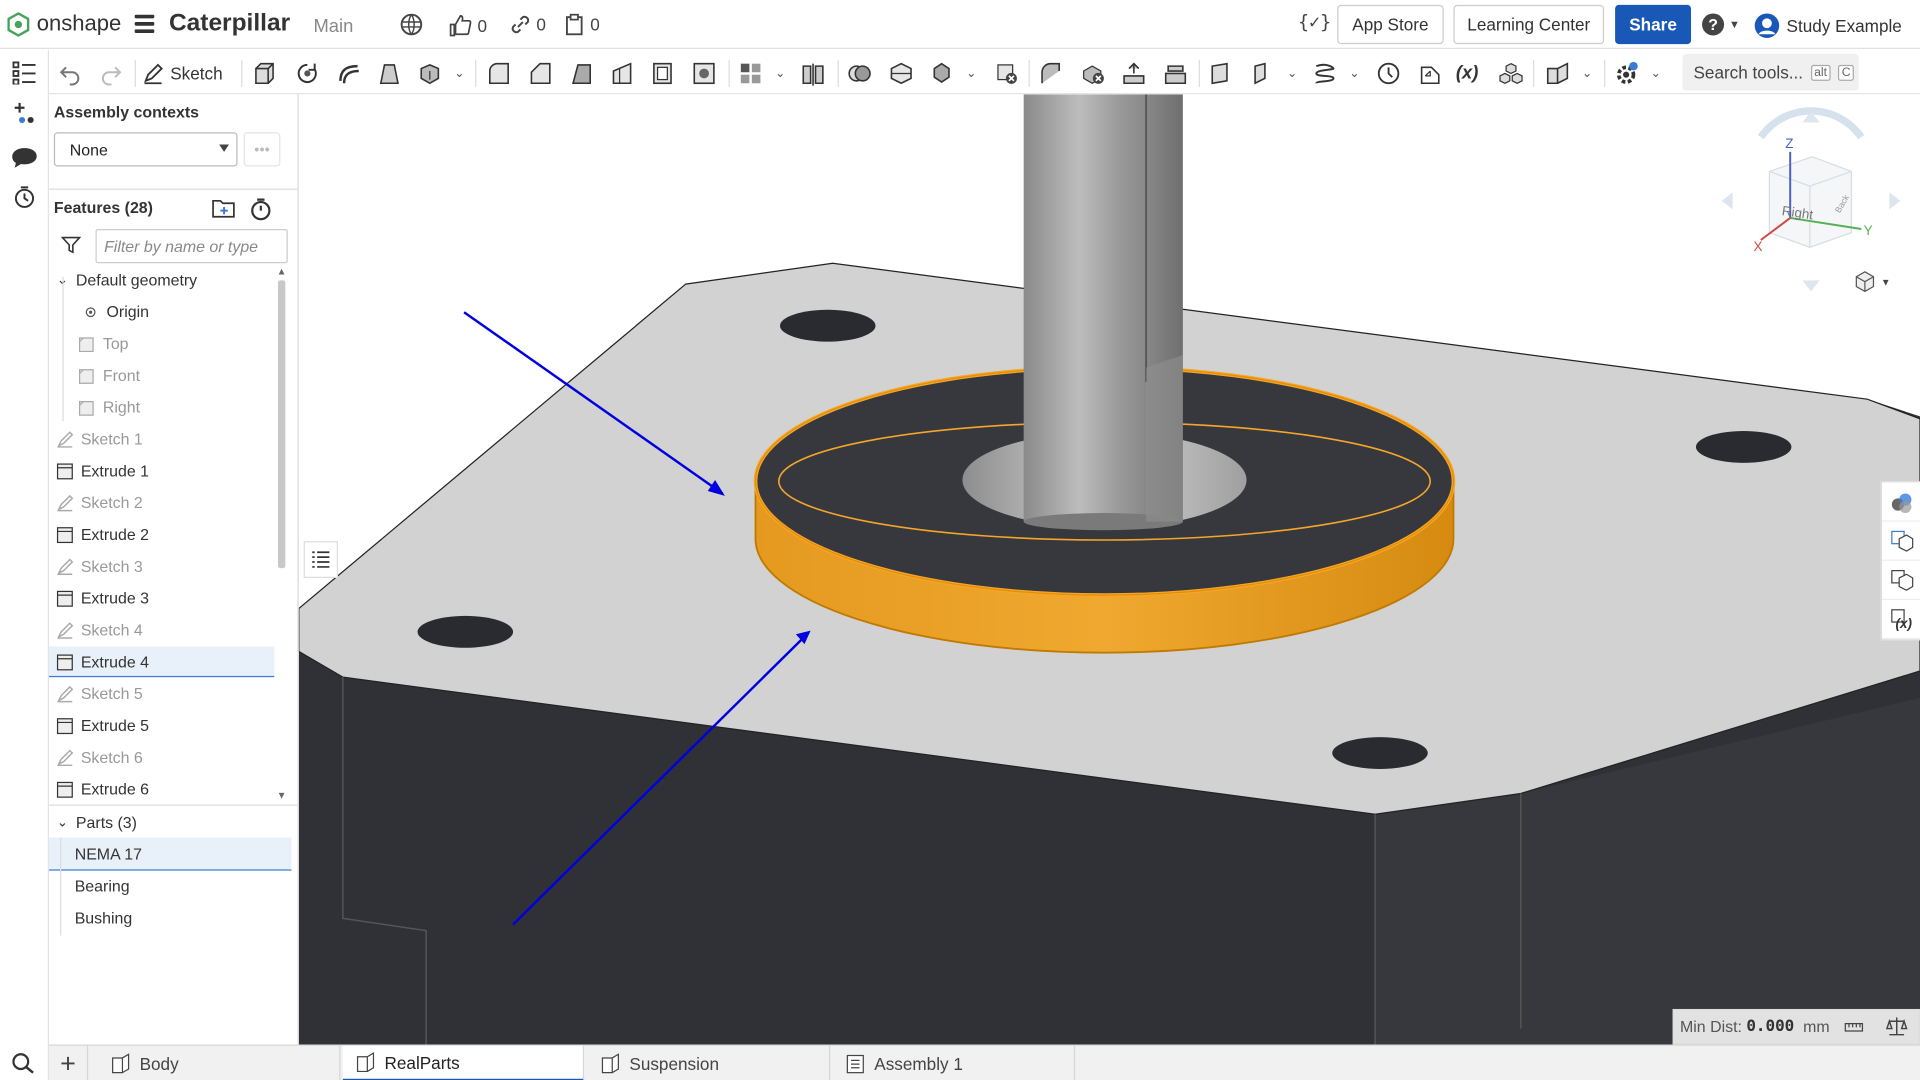 The height and width of the screenshot is (1080, 1920). Describe the element at coordinates (622, 73) in the screenshot. I see `rib-icon` at that location.